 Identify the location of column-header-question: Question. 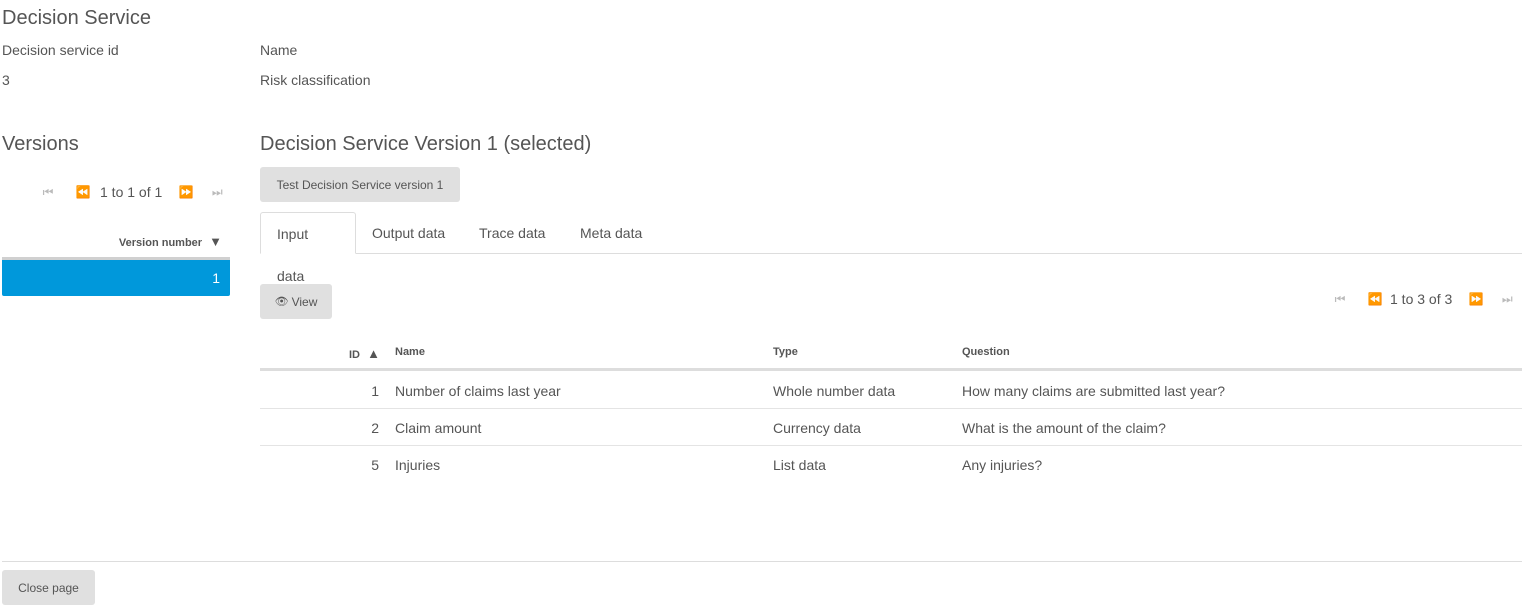
(986, 352).